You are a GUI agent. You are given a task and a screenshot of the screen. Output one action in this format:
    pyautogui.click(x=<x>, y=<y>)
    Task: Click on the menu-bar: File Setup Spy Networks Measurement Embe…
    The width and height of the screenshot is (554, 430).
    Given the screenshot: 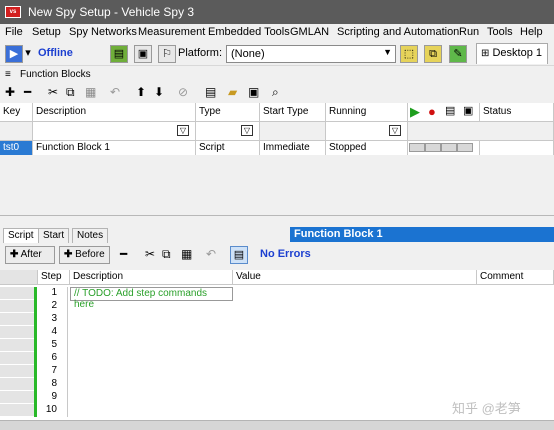 What is the action you would take?
    pyautogui.click(x=277, y=33)
    